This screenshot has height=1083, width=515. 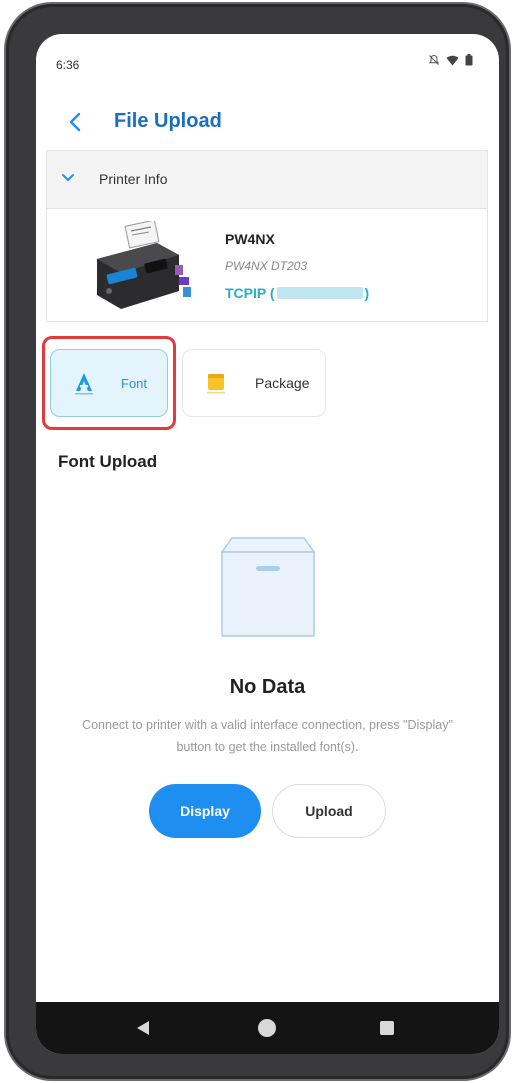 I want to click on printer-image, so click(x=144, y=265).